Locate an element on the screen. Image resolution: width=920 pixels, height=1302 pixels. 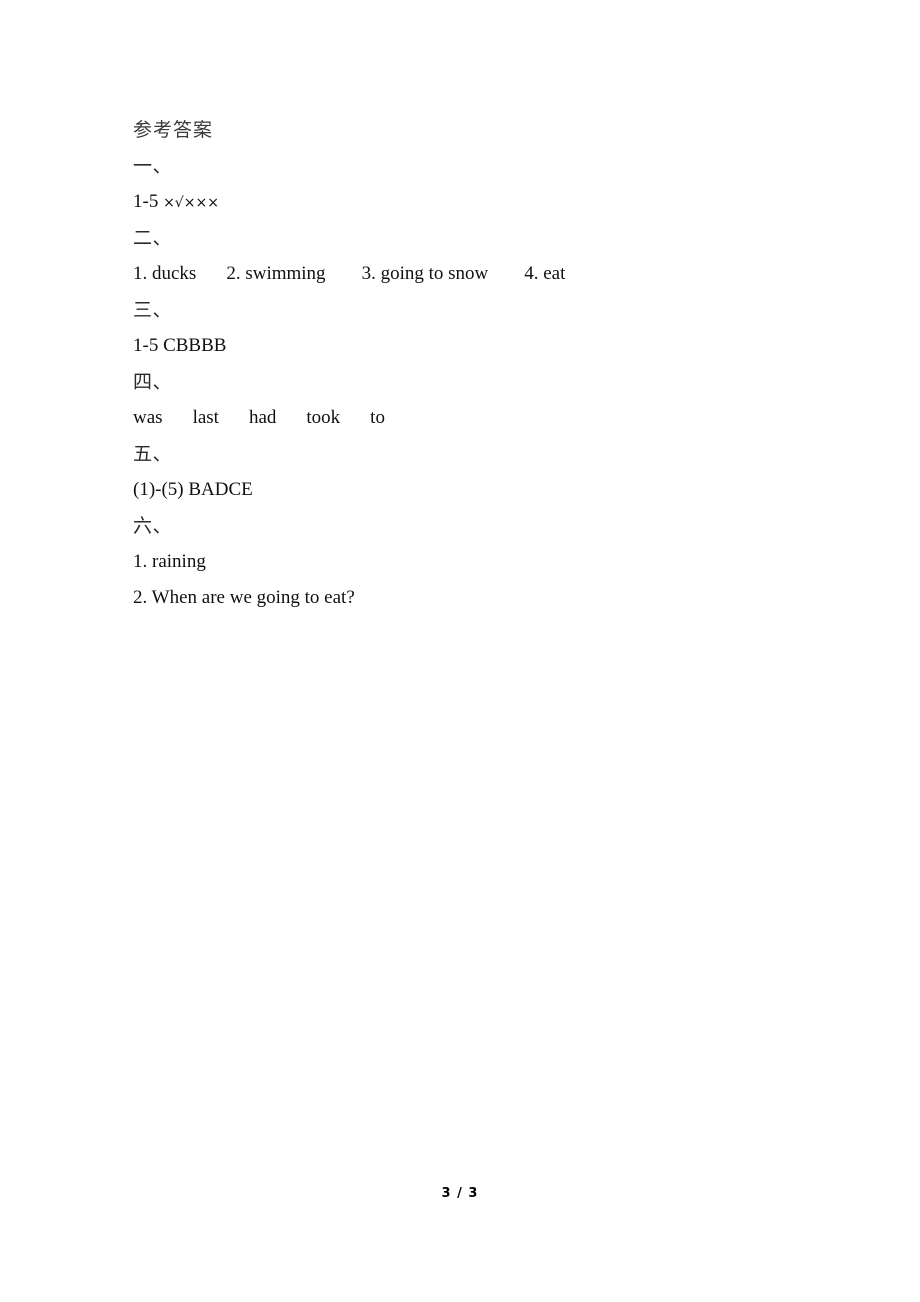
section-answer-5: (1)-(5) BADCE is located at coordinates (193, 489).